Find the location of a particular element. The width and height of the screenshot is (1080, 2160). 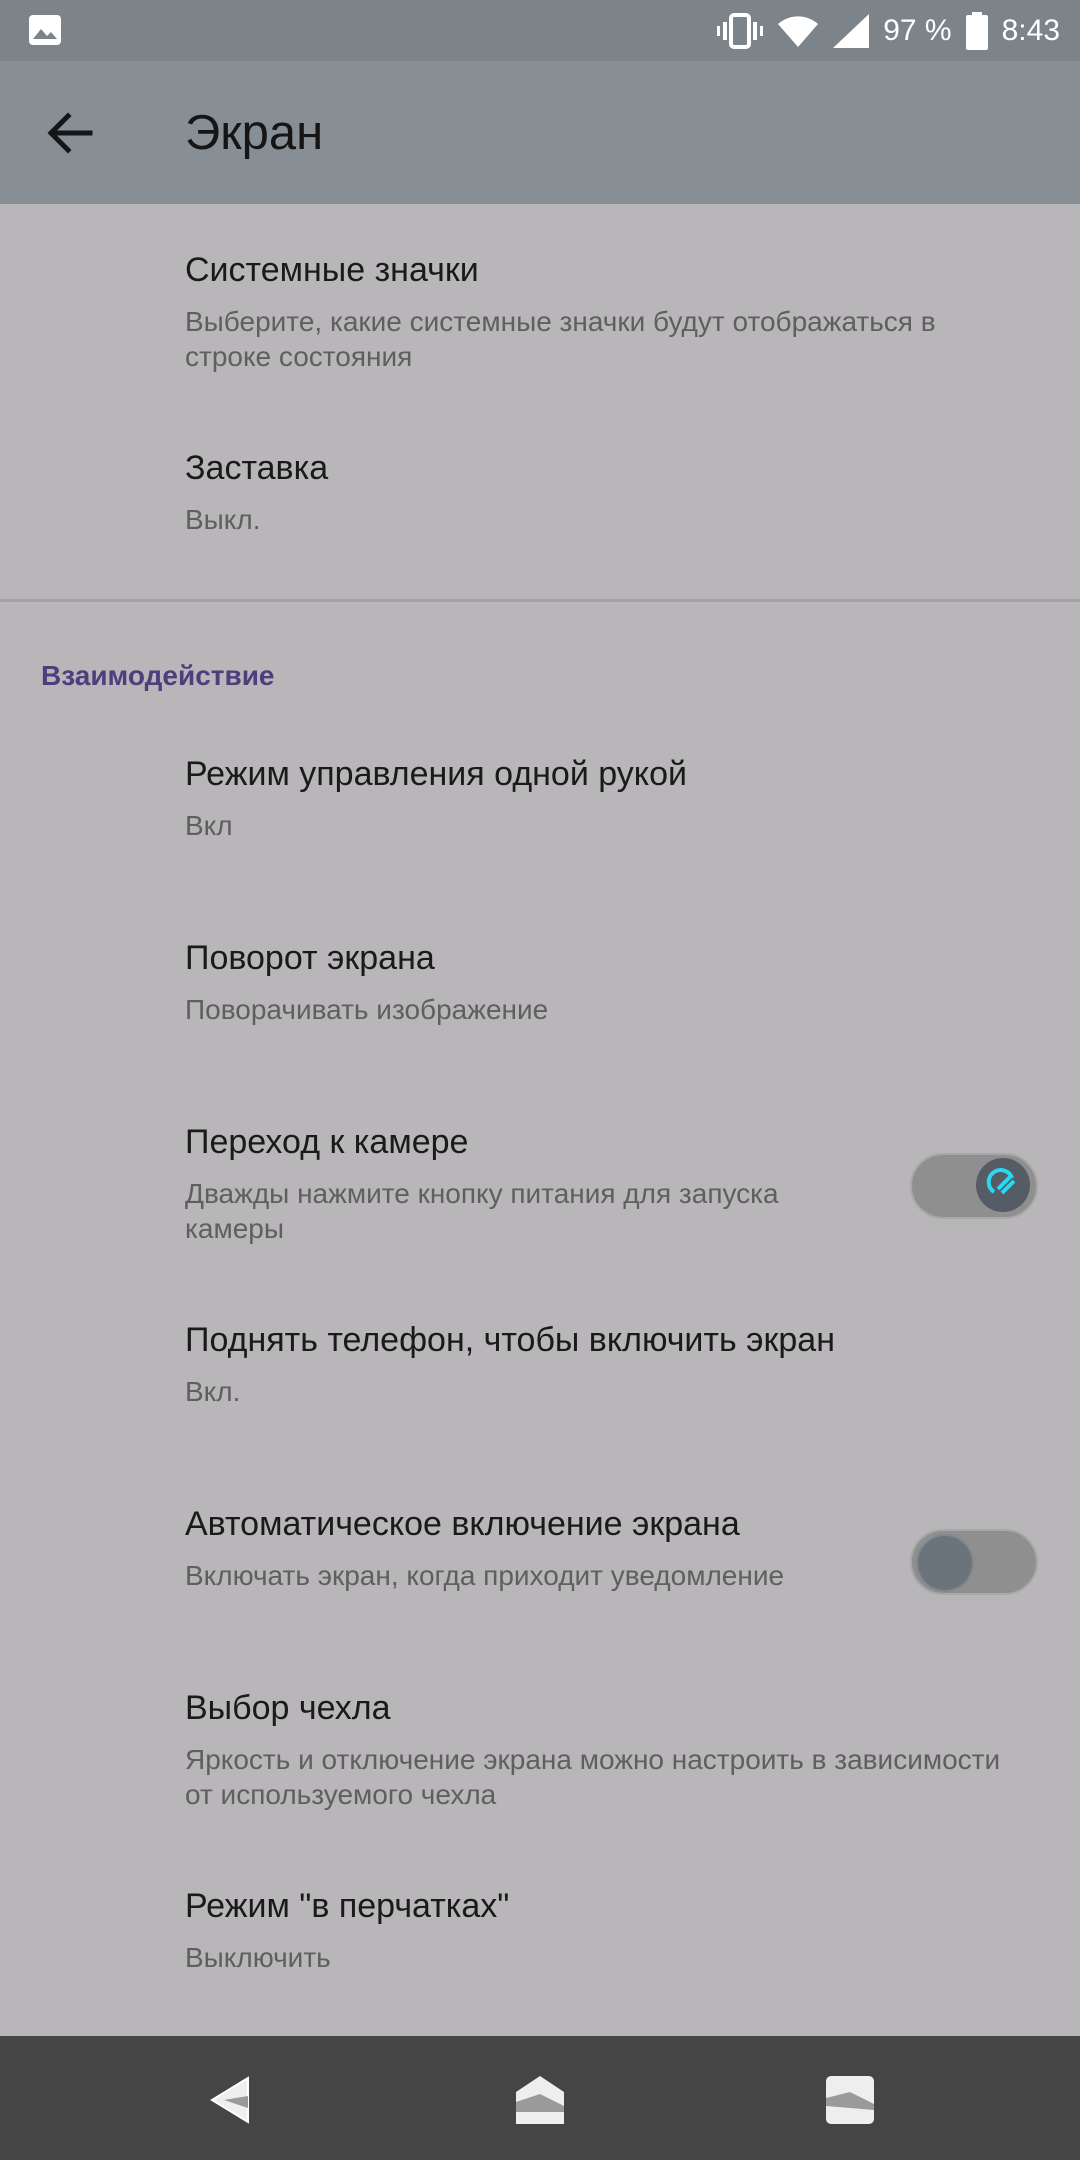

nav-home-icon is located at coordinates (540, 2100).